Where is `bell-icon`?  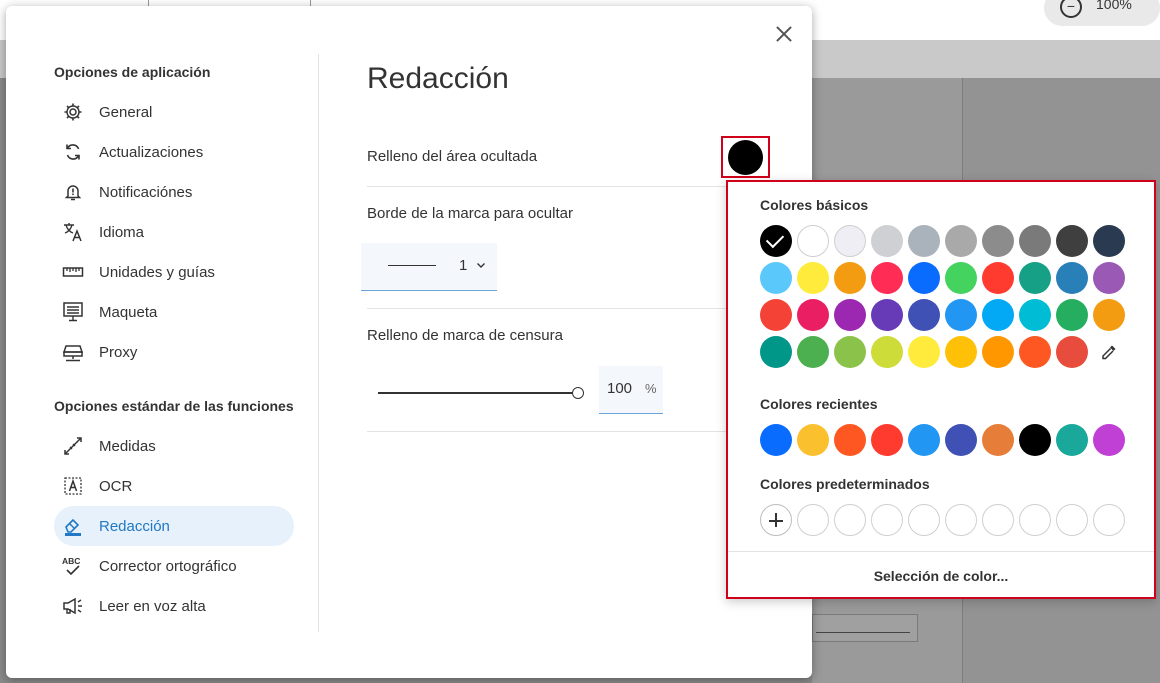 bell-icon is located at coordinates (73, 192).